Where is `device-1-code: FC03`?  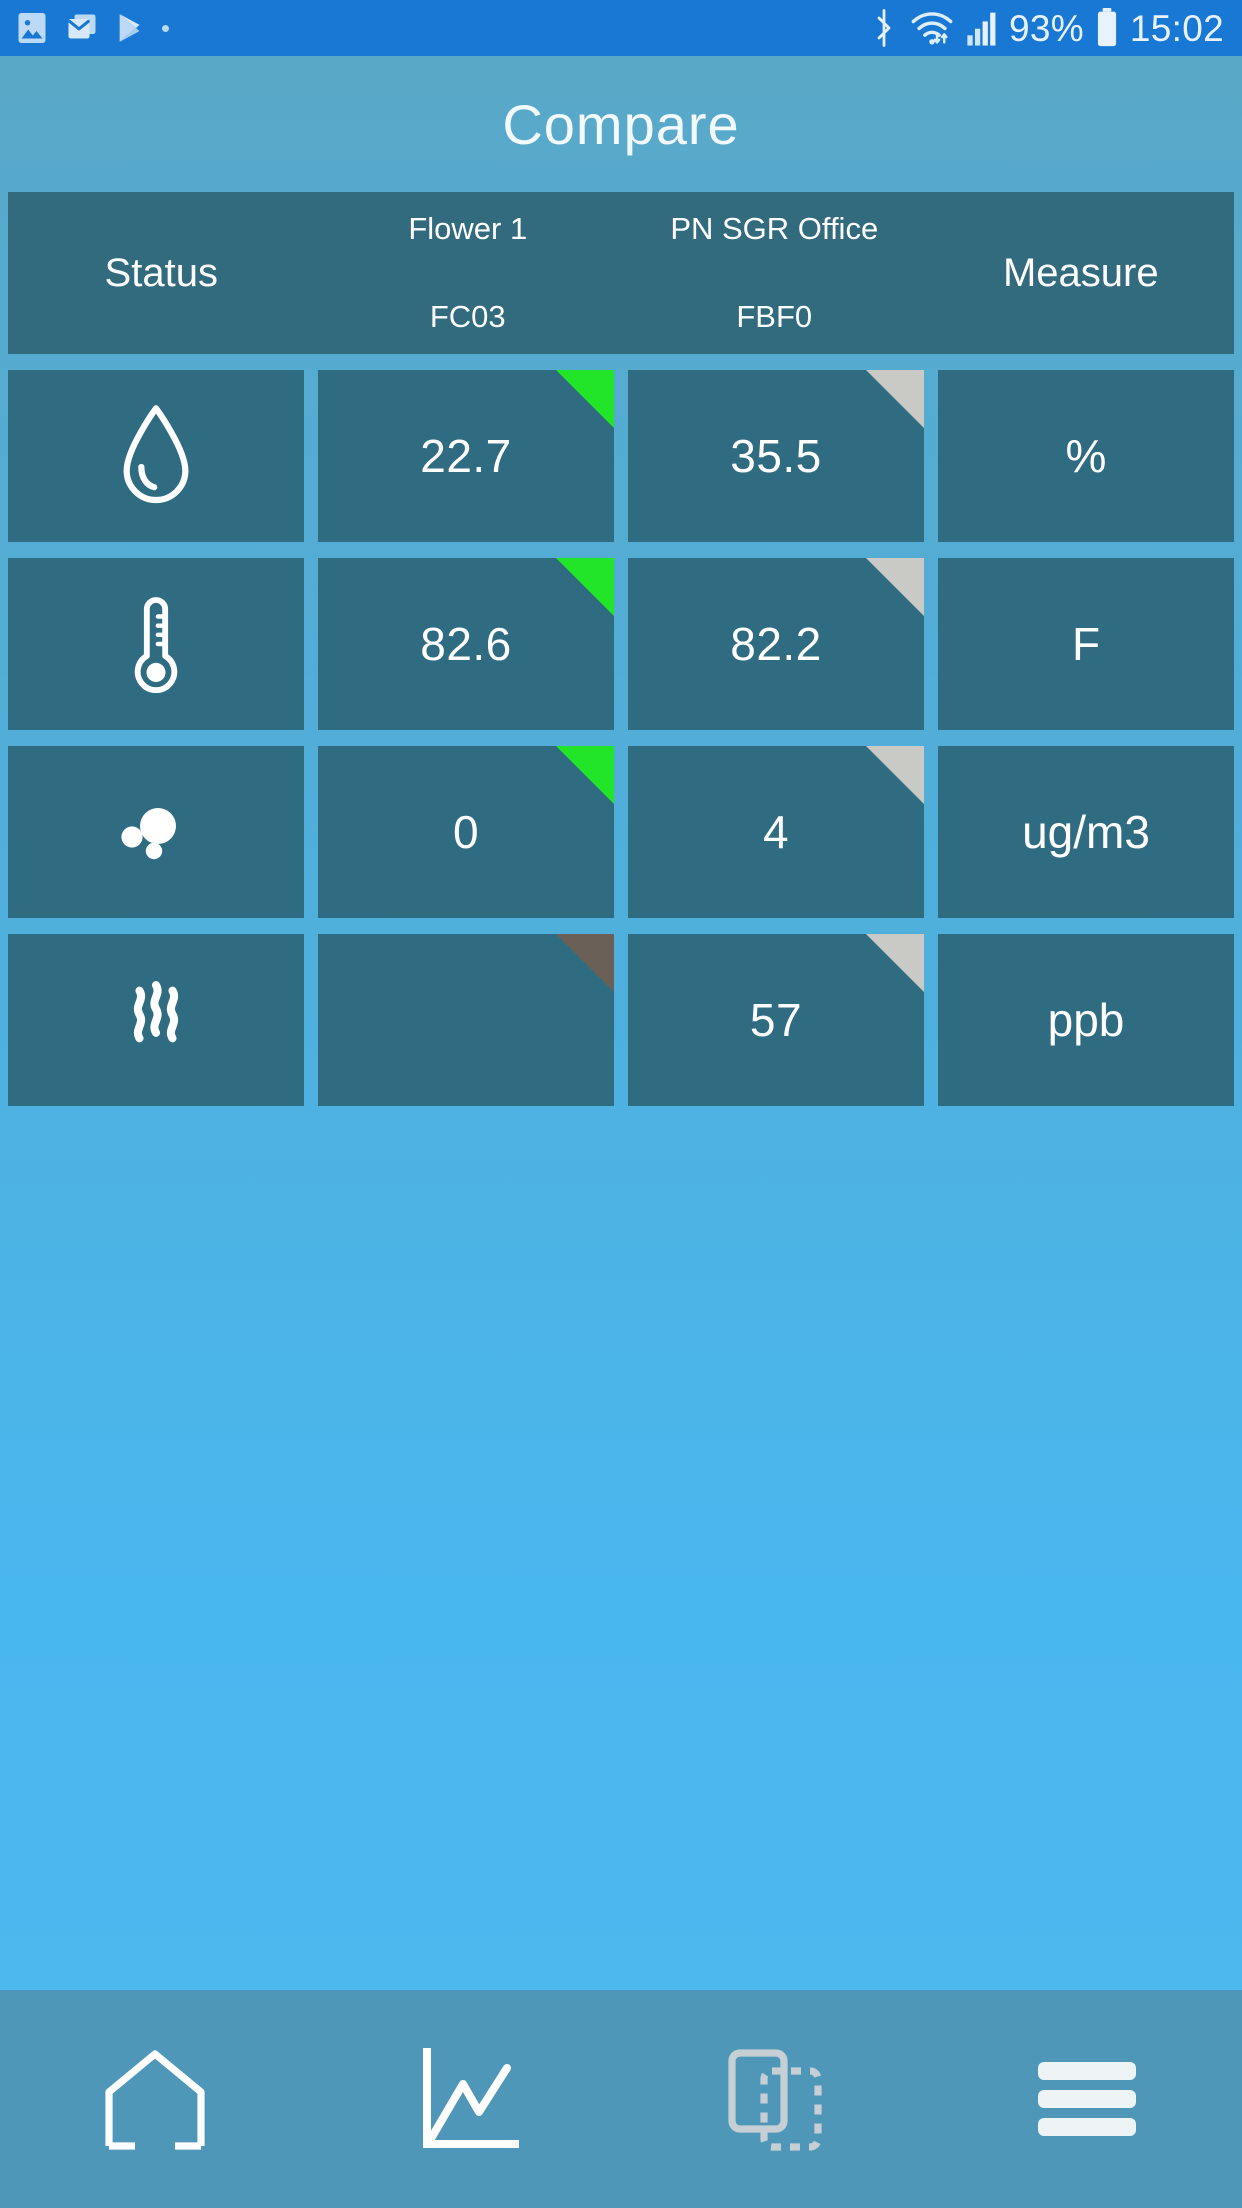 device-1-code: FC03 is located at coordinates (467, 316).